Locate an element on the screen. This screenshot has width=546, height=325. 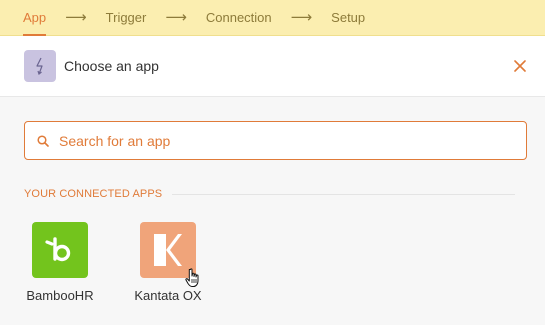
close-button is located at coordinates (520, 66).